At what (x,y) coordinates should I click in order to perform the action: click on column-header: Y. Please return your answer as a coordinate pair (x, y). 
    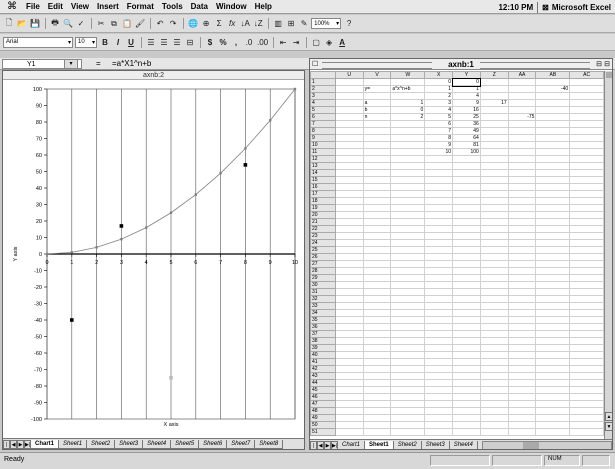
    Looking at the image, I should click on (466, 75).